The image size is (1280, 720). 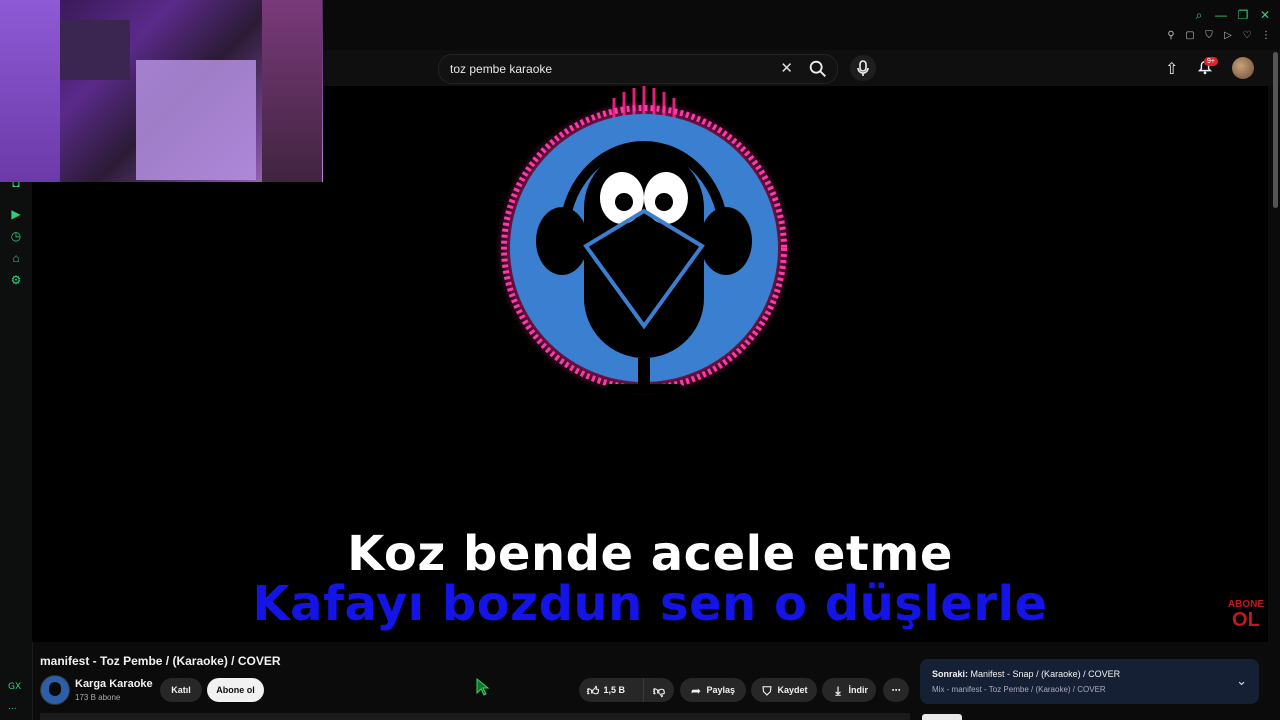 What do you see at coordinates (98, 697) in the screenshot?
I see `subscriber-count: 173 B abone` at bounding box center [98, 697].